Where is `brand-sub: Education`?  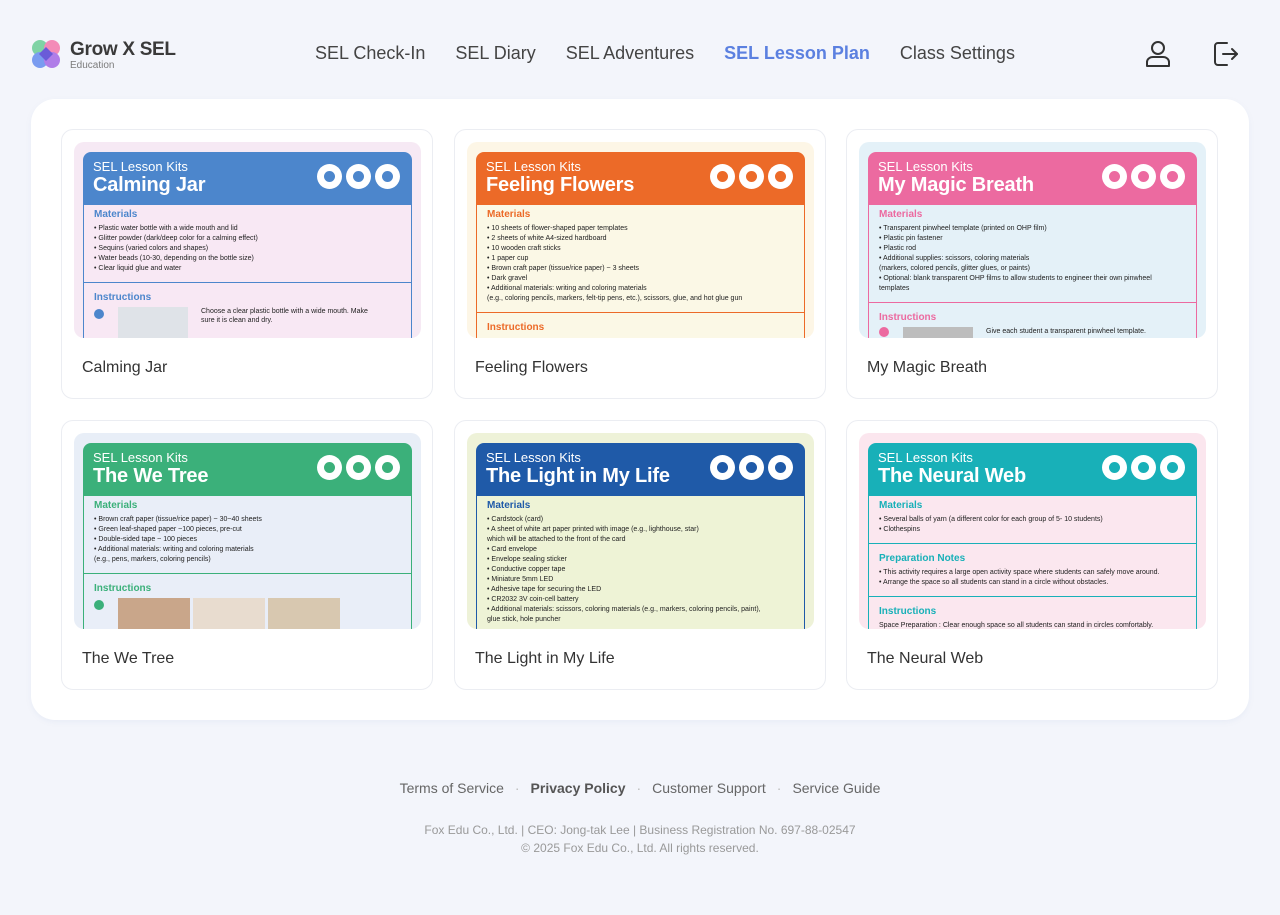
brand-sub: Education is located at coordinates (92, 65).